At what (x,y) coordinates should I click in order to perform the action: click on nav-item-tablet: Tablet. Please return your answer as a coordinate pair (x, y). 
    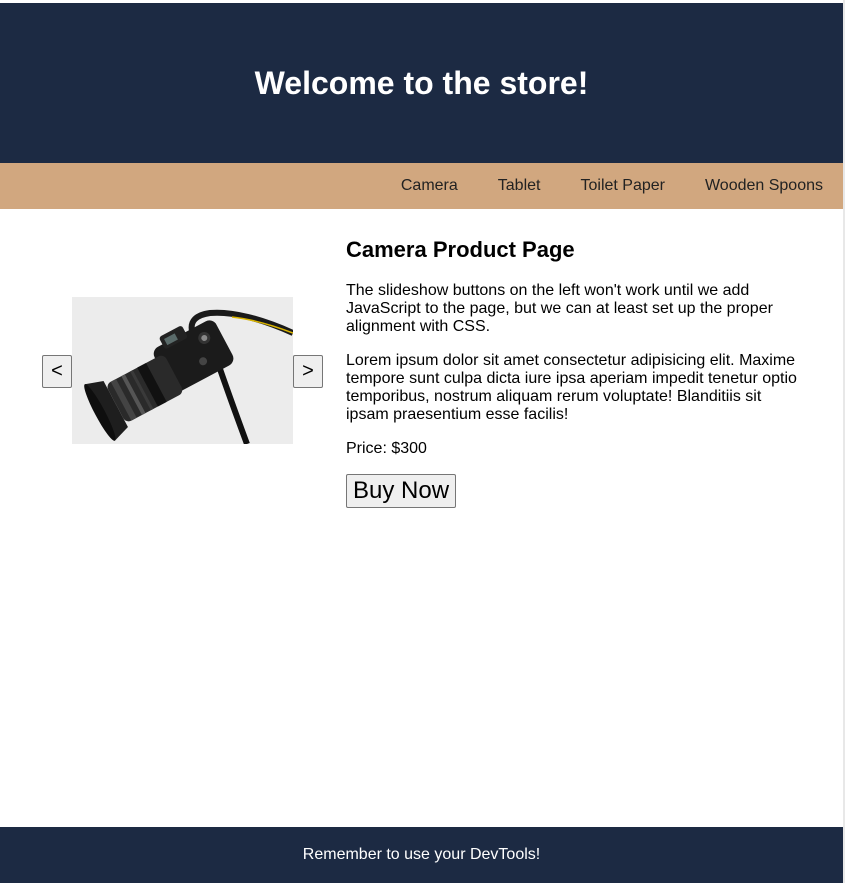
    Looking at the image, I should click on (519, 186).